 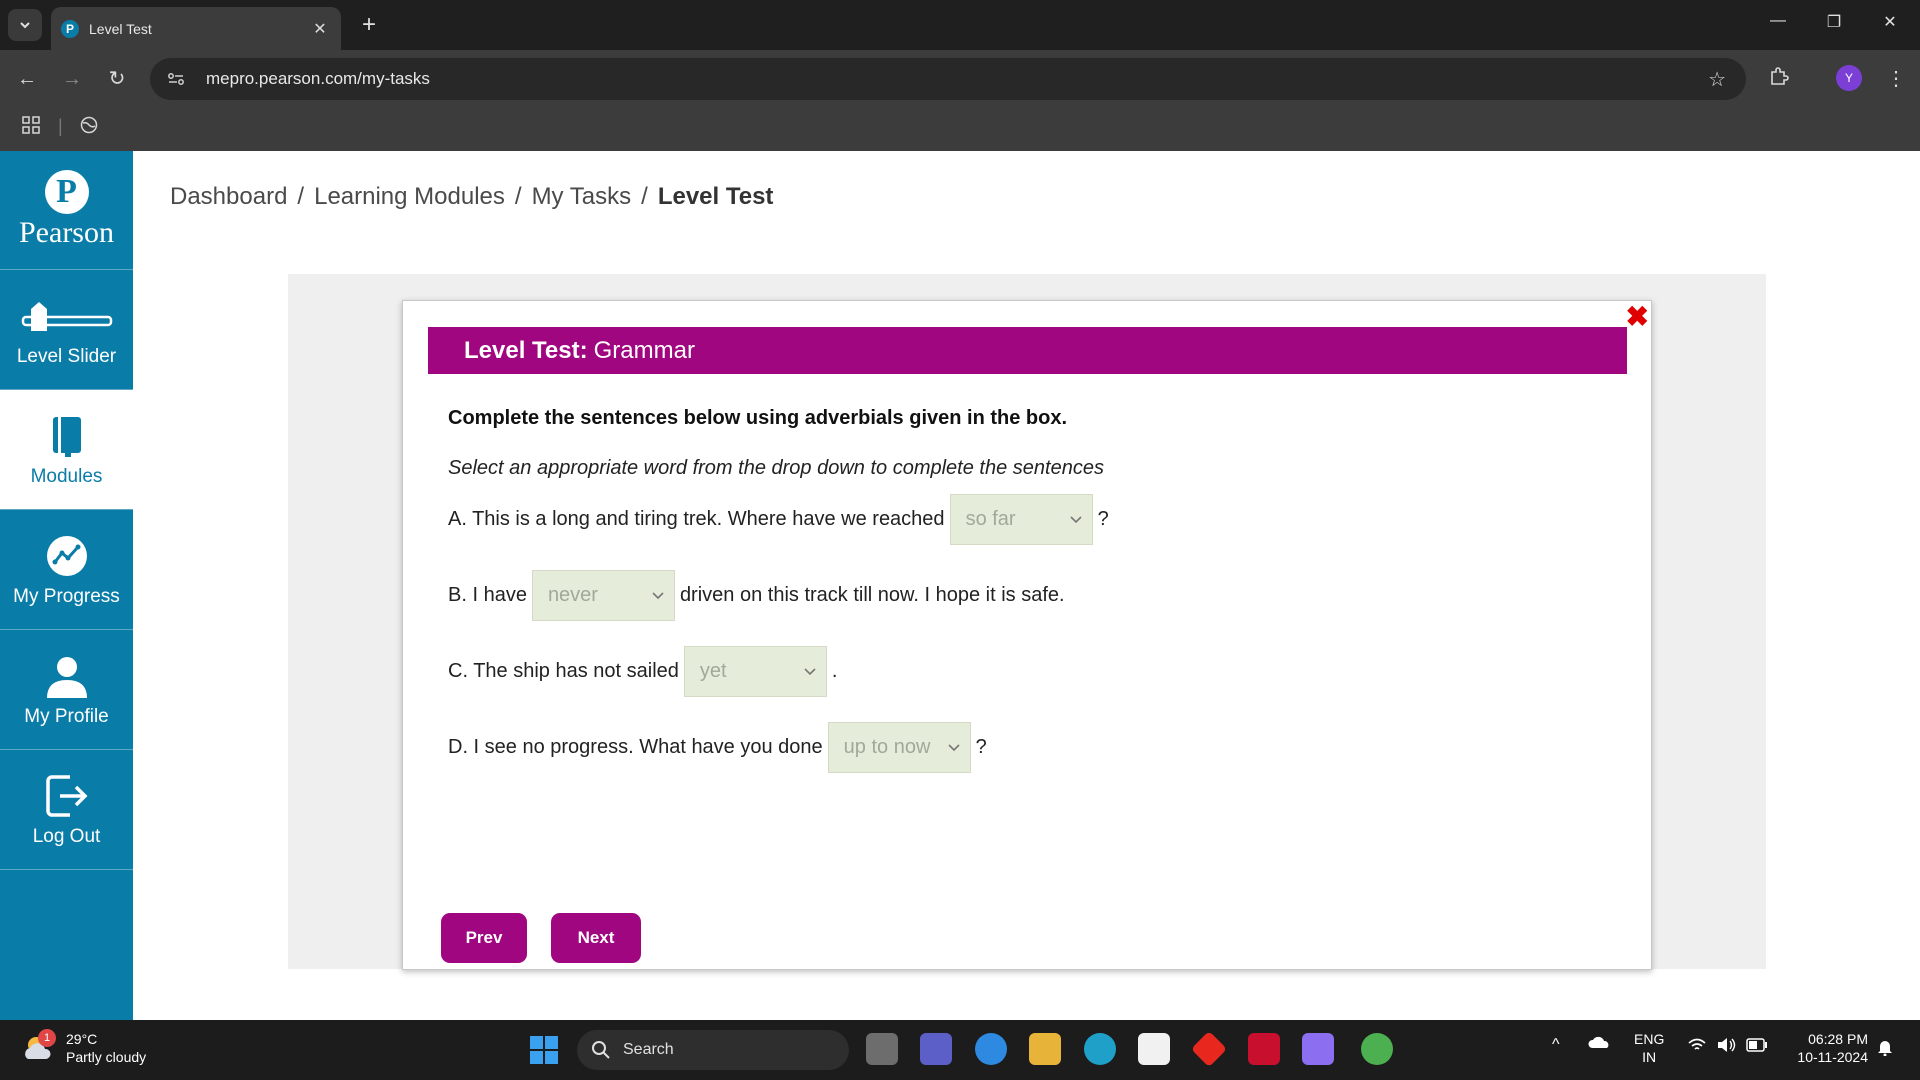 What do you see at coordinates (318, 78) in the screenshot?
I see `url-text: mepro.pearson.com/my-tasks` at bounding box center [318, 78].